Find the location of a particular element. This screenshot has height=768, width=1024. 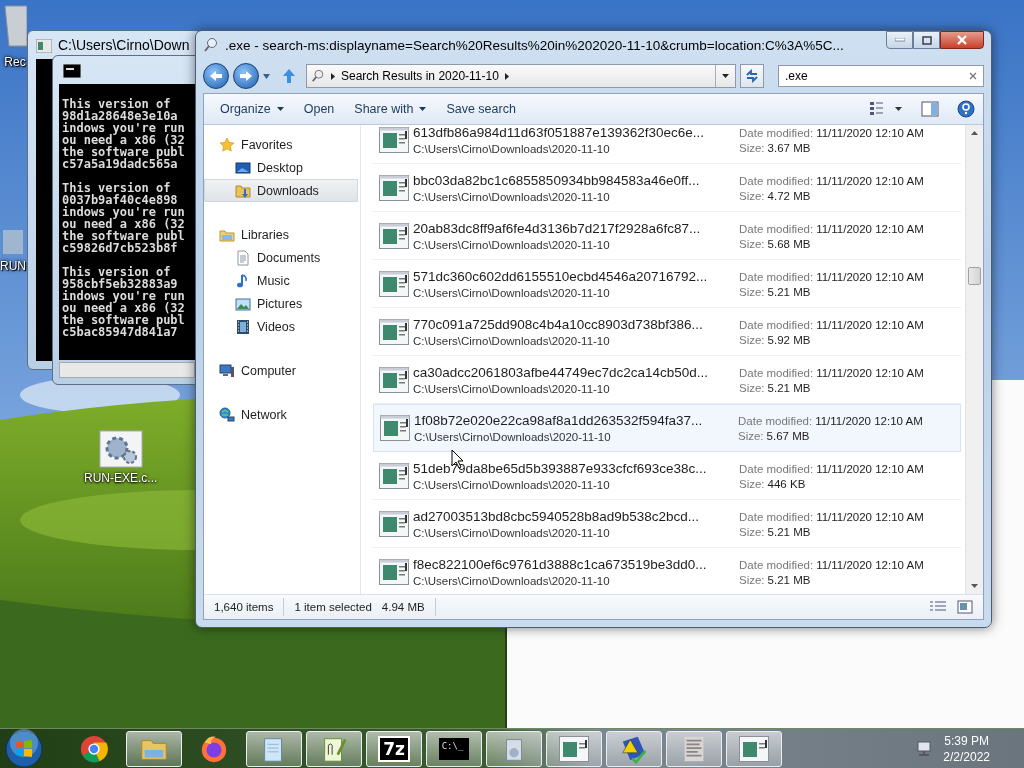

network-icon is located at coordinates (924, 748).